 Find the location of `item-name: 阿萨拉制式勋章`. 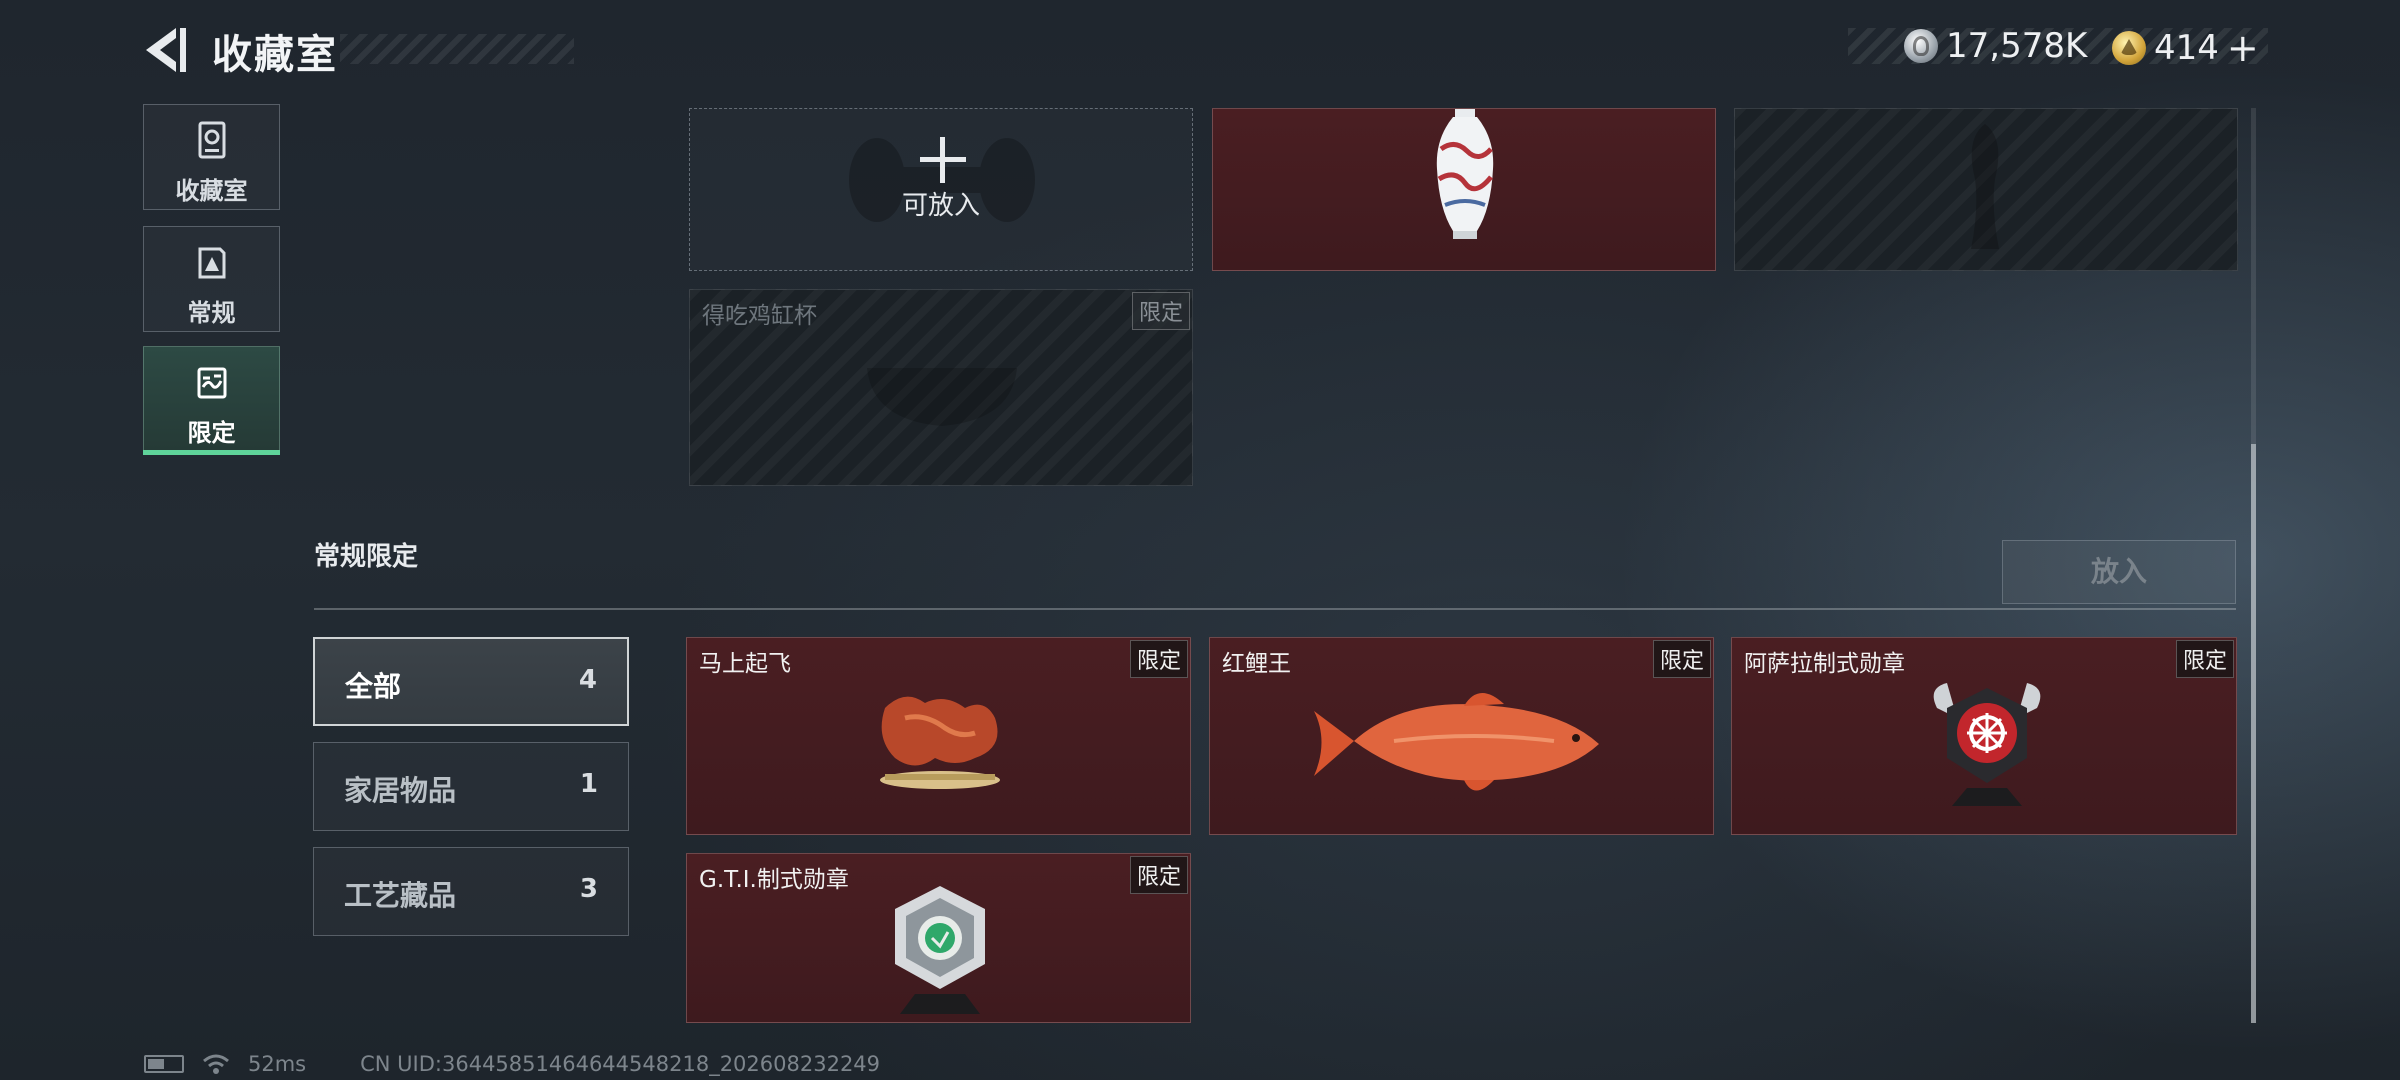

item-name: 阿萨拉制式勋章 is located at coordinates (1824, 664).